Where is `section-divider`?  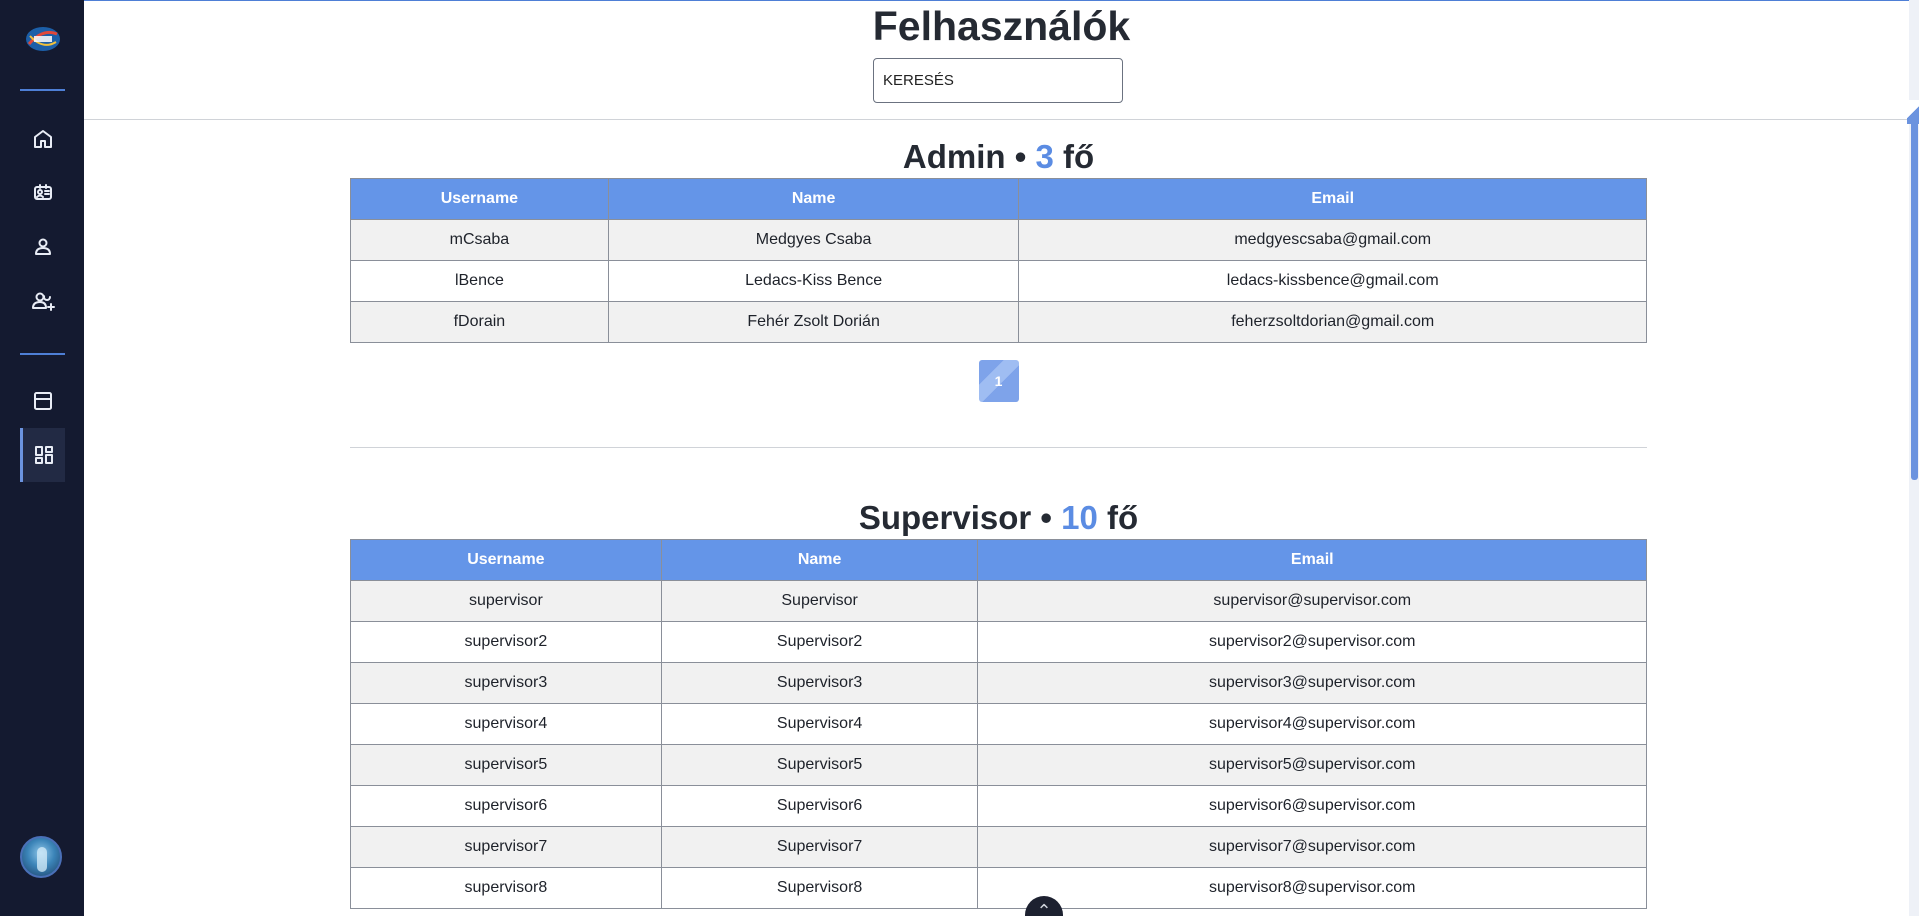 section-divider is located at coordinates (998, 447).